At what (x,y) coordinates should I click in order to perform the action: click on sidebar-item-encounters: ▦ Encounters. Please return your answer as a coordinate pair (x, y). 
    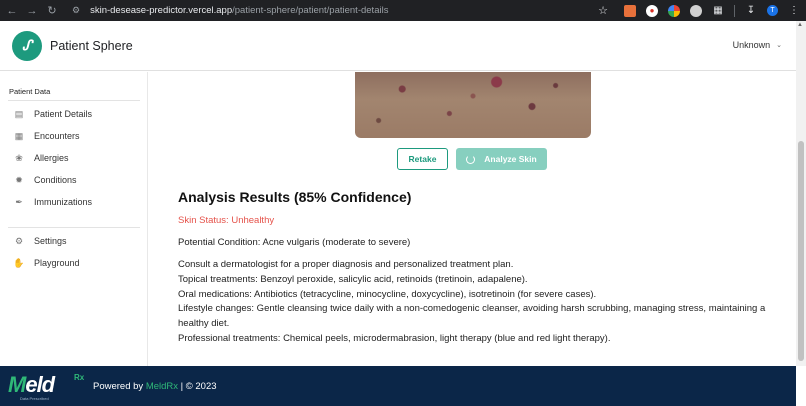
    Looking at the image, I should click on (74, 136).